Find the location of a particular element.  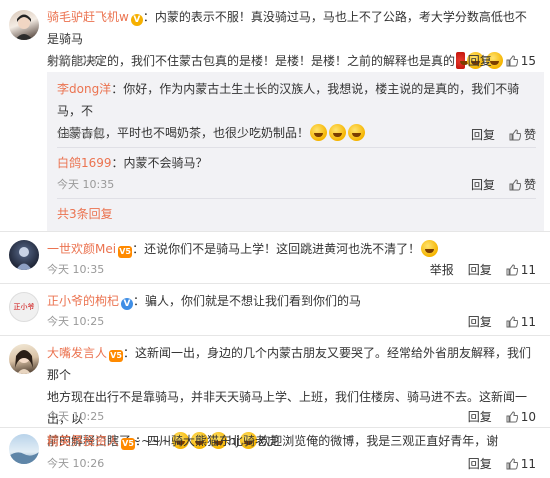

comment-text: 一世欢颜Mei V5：还说你们不是骑马上学！这回跳进黄河也洗不清了！ is located at coordinates (289, 249).